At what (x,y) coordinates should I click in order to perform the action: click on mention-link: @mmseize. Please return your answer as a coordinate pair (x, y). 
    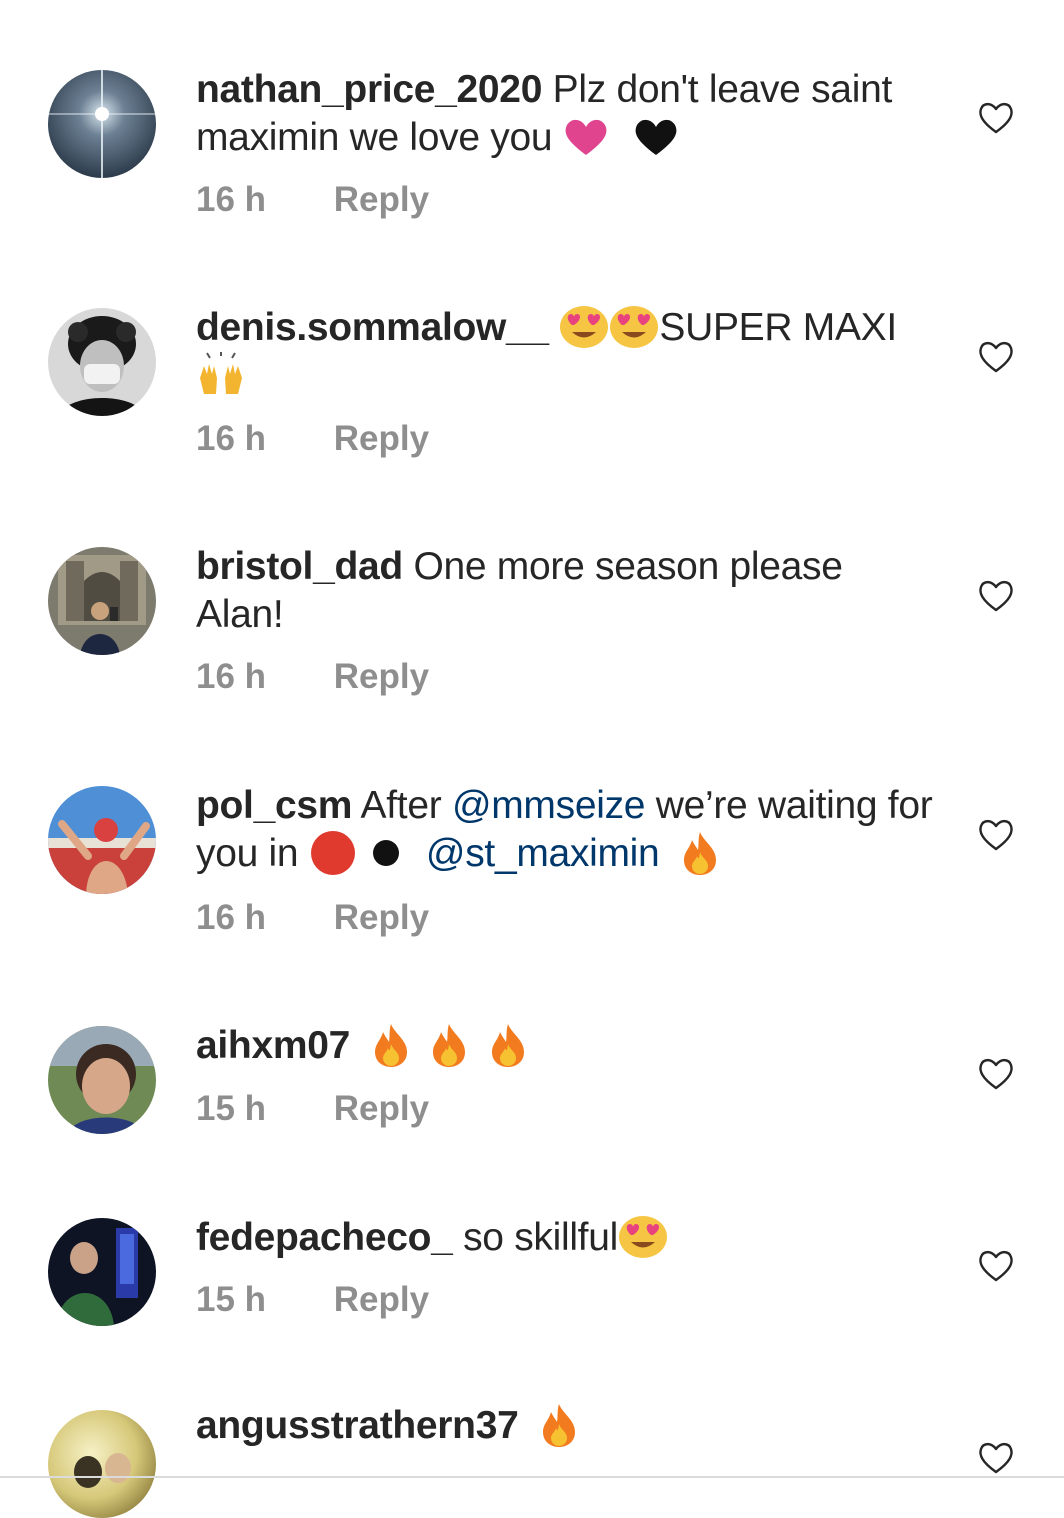
    Looking at the image, I should click on (549, 805).